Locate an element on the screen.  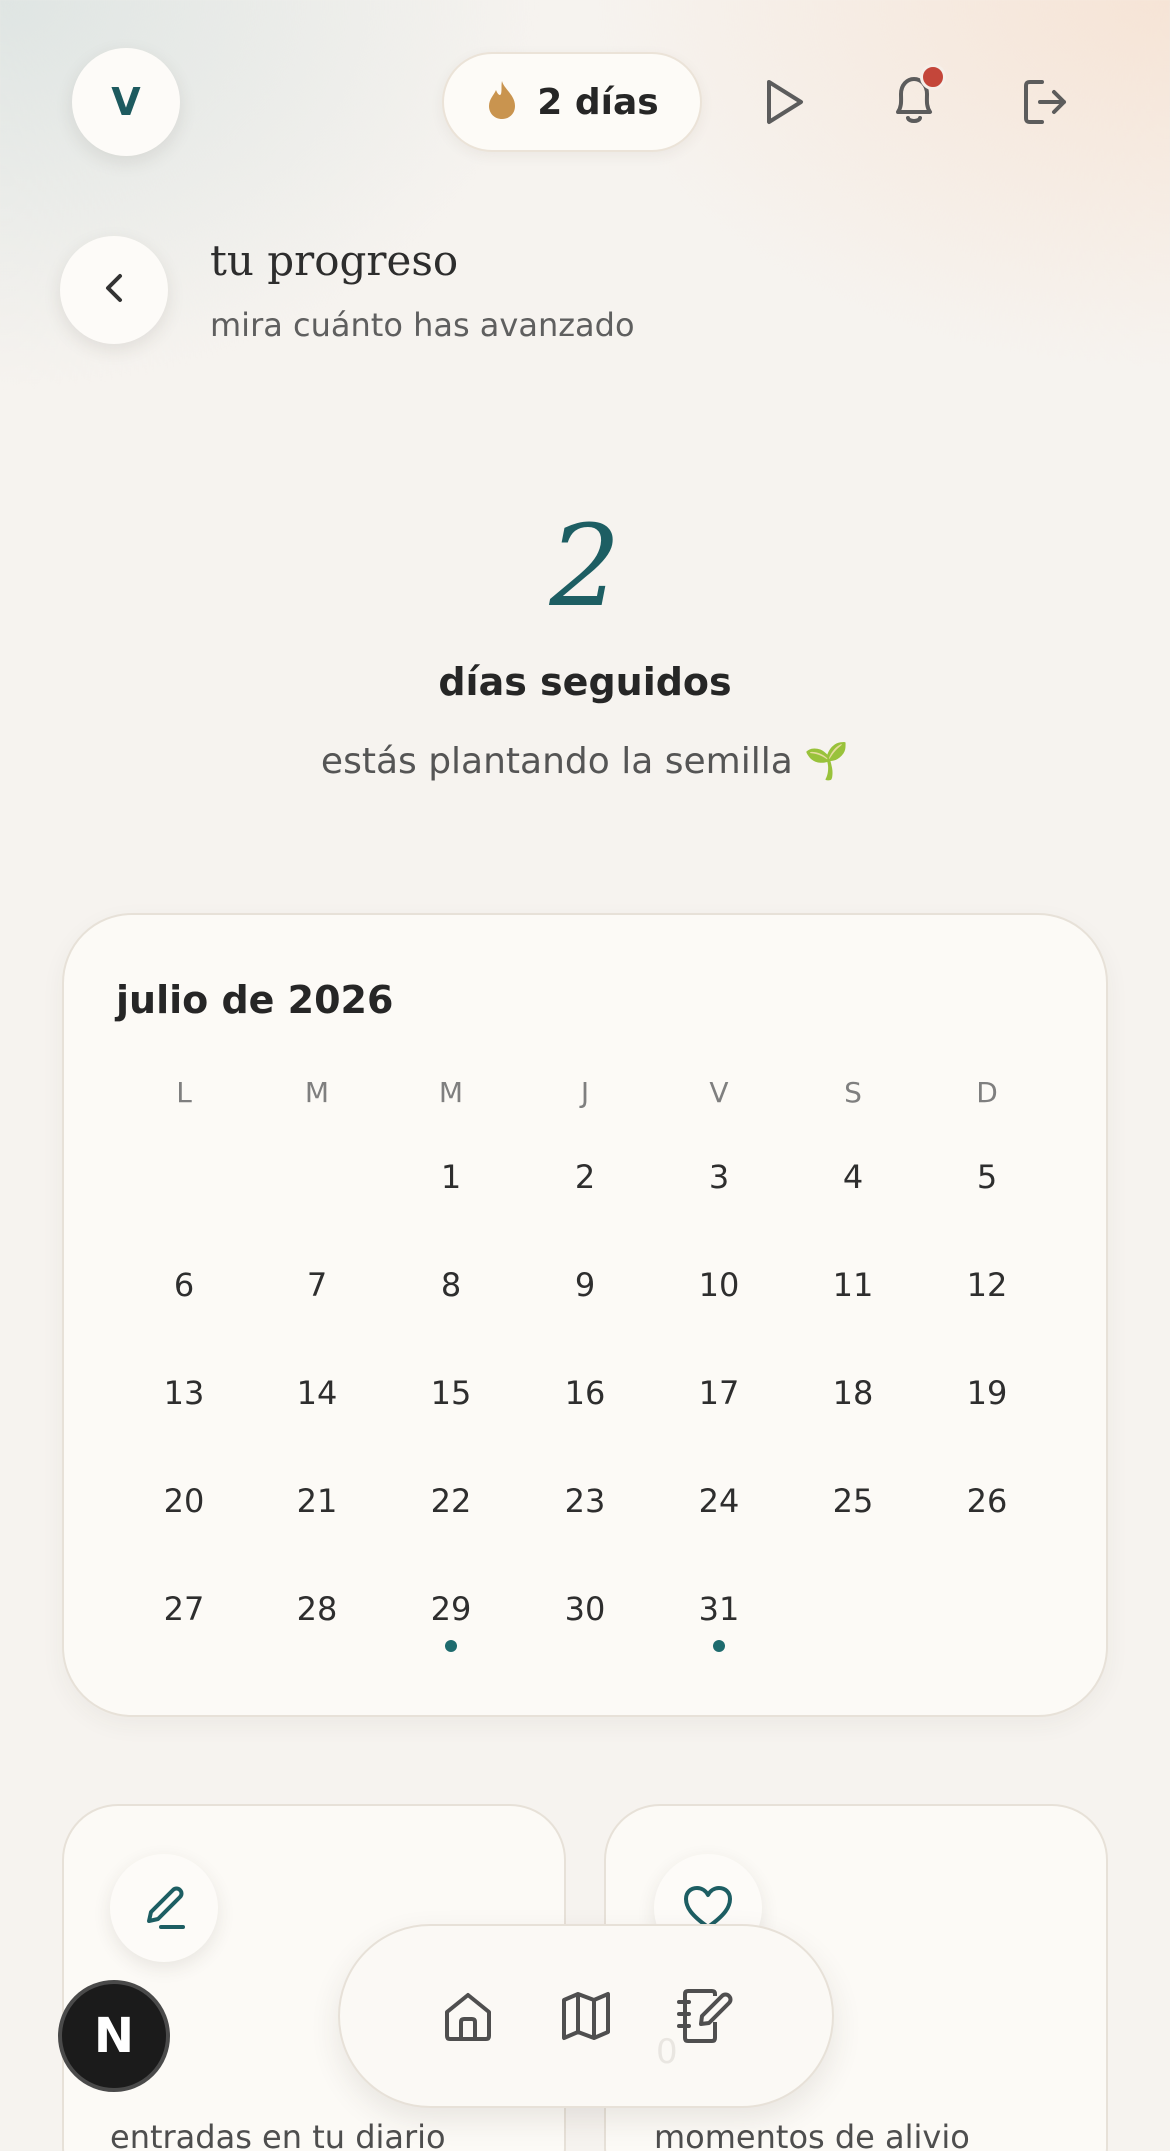
calendar-day: 28 is located at coordinates (317, 1614).